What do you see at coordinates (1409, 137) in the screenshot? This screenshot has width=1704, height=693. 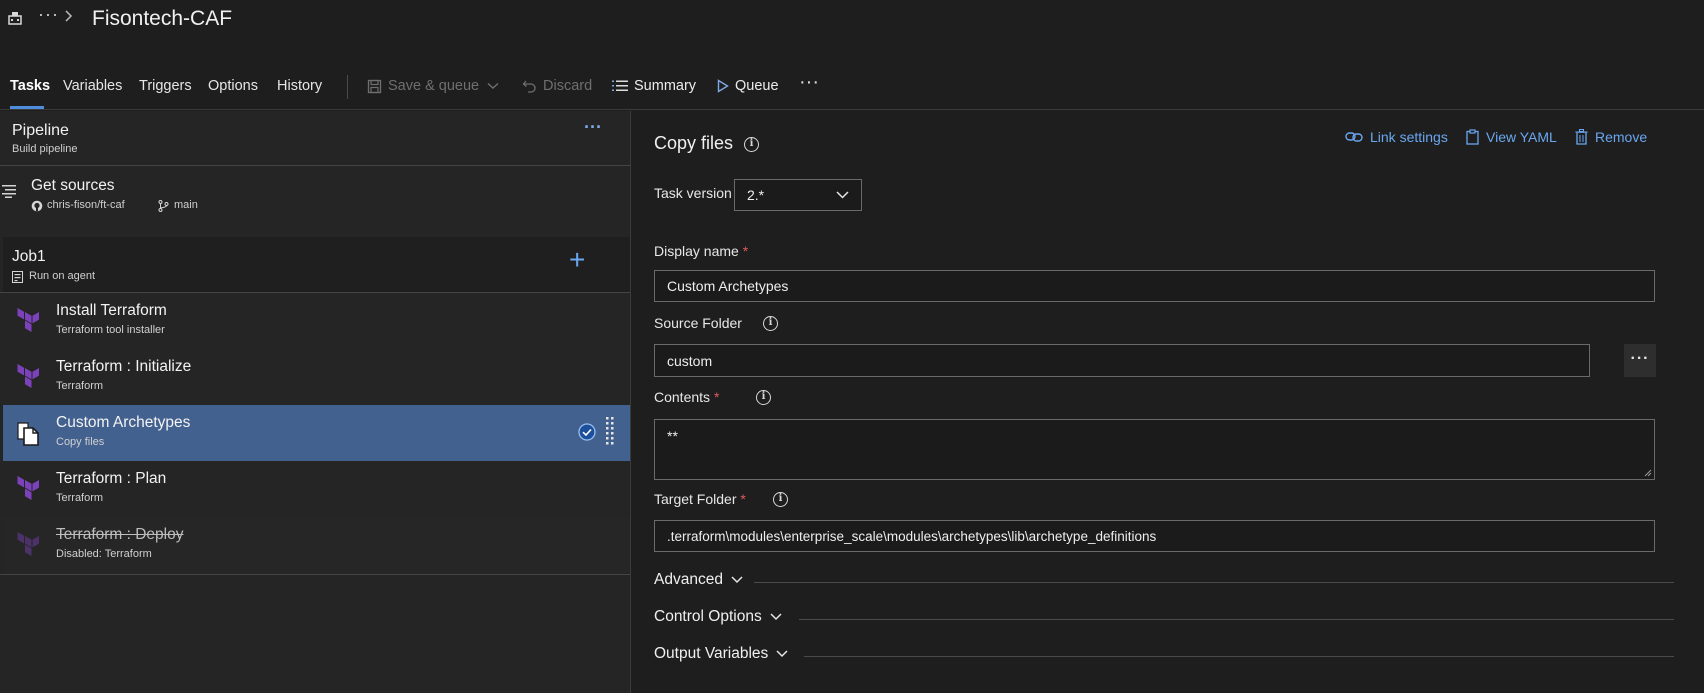 I see `link-settings-label: Link settings` at bounding box center [1409, 137].